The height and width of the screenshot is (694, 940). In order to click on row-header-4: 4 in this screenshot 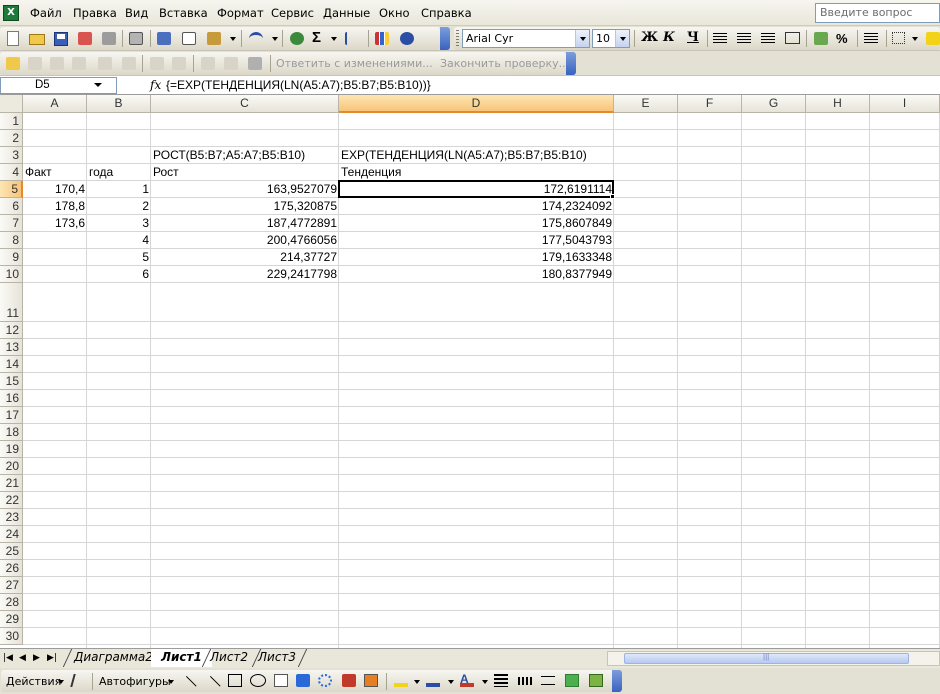, I will do `click(11, 172)`.